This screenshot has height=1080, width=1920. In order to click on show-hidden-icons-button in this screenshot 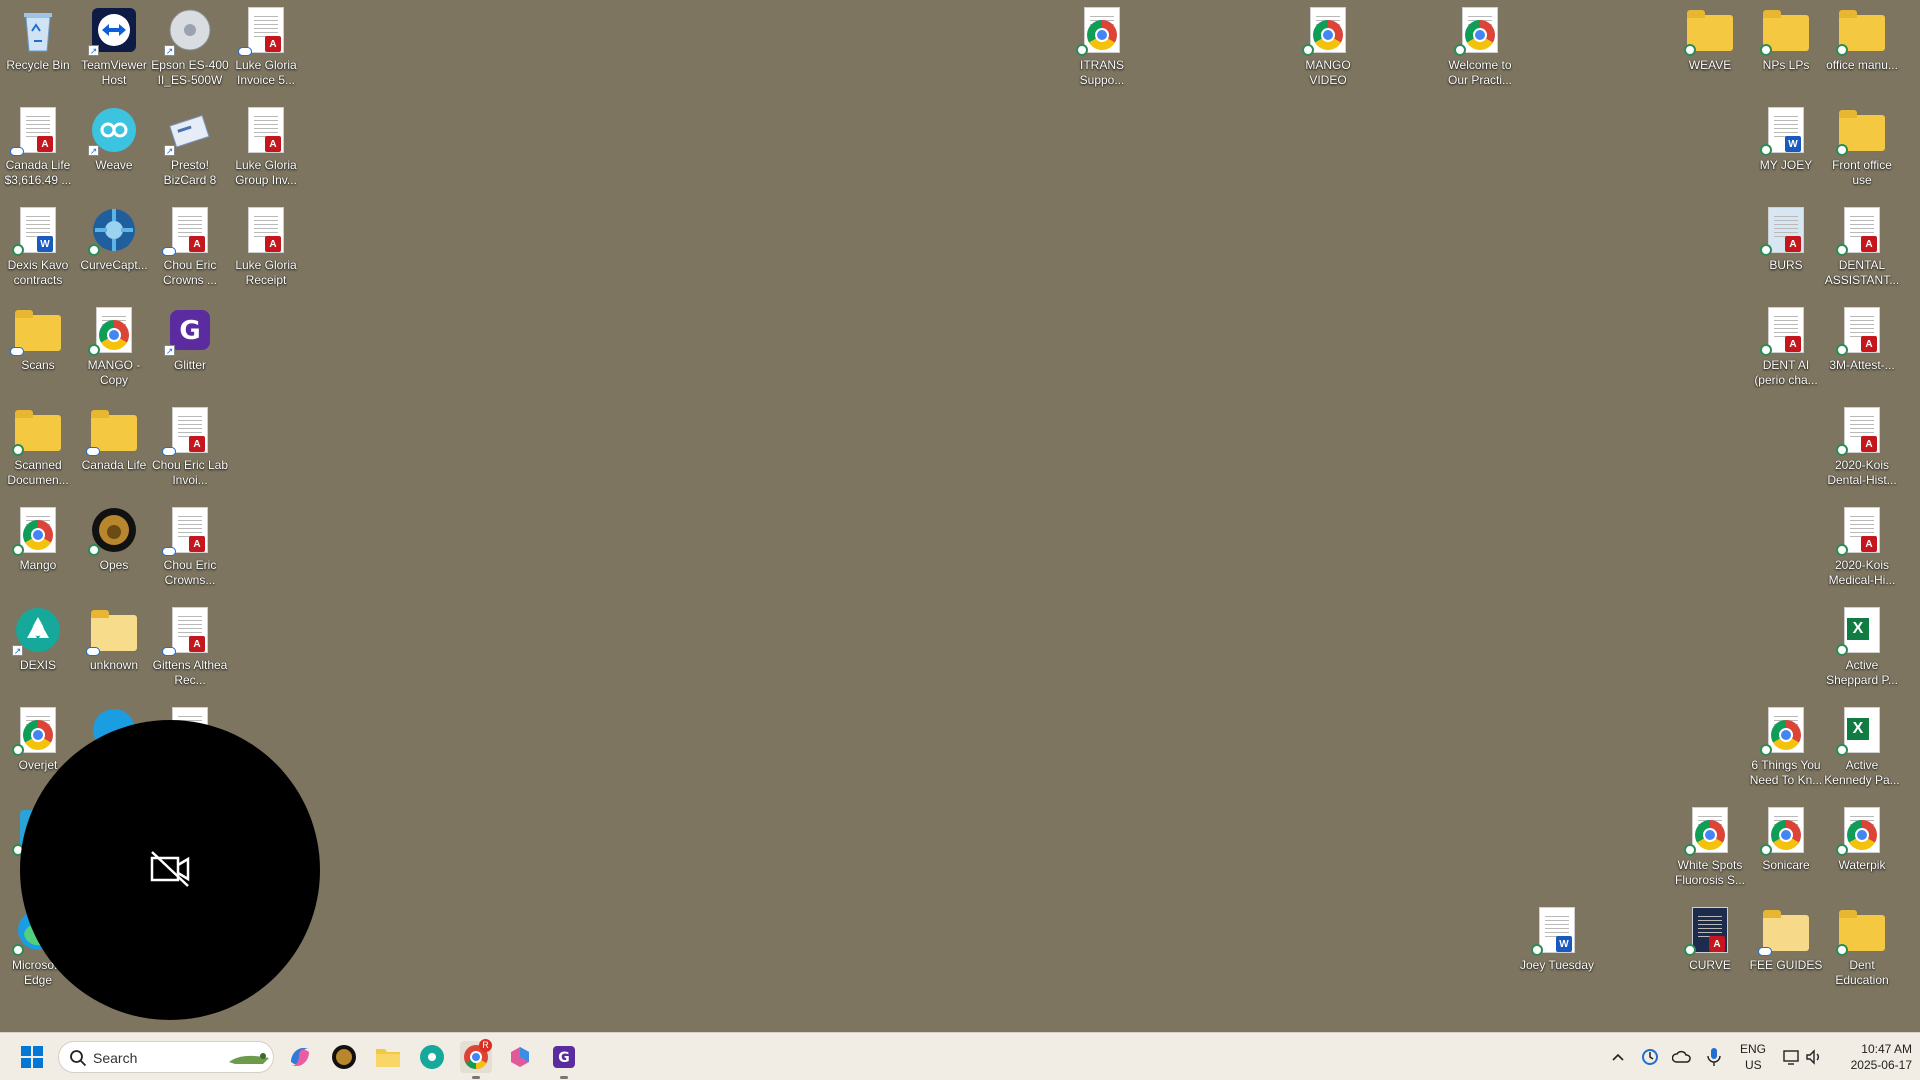, I will do `click(1618, 1057)`.